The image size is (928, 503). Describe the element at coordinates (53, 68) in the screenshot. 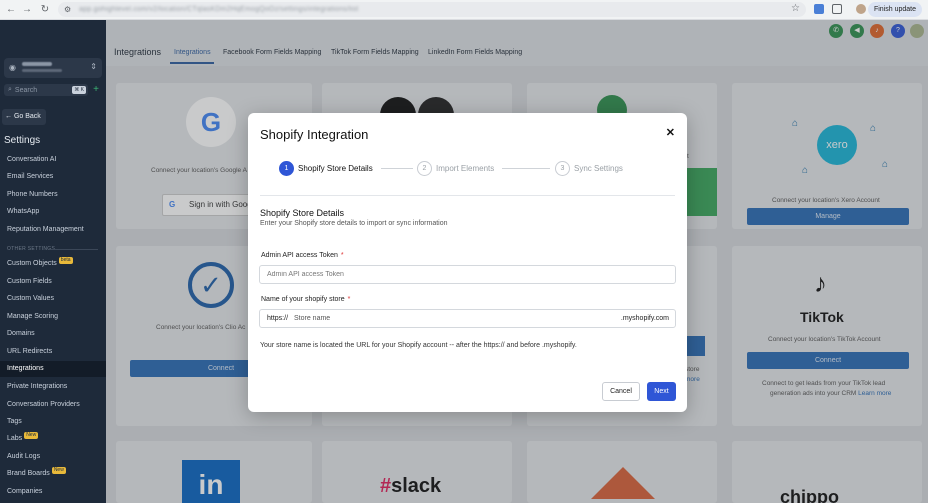

I see `location-switcher: ◉ ⇕` at that location.